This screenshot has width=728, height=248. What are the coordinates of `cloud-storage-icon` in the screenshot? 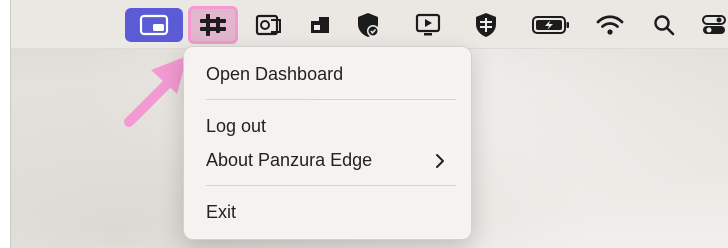 It's located at (320, 25).